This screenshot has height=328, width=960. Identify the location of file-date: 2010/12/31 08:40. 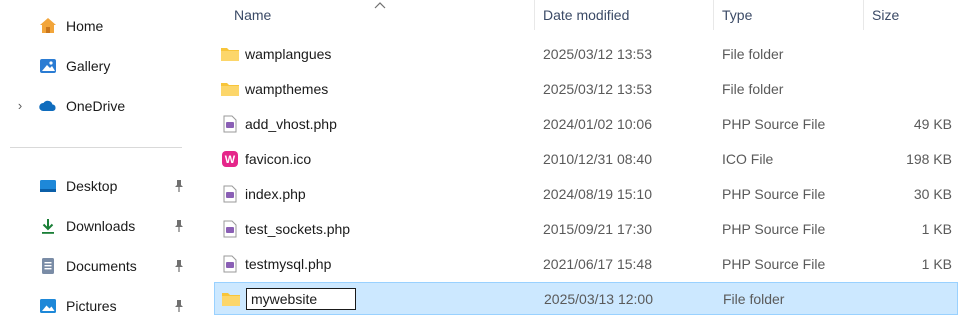
(597, 158).